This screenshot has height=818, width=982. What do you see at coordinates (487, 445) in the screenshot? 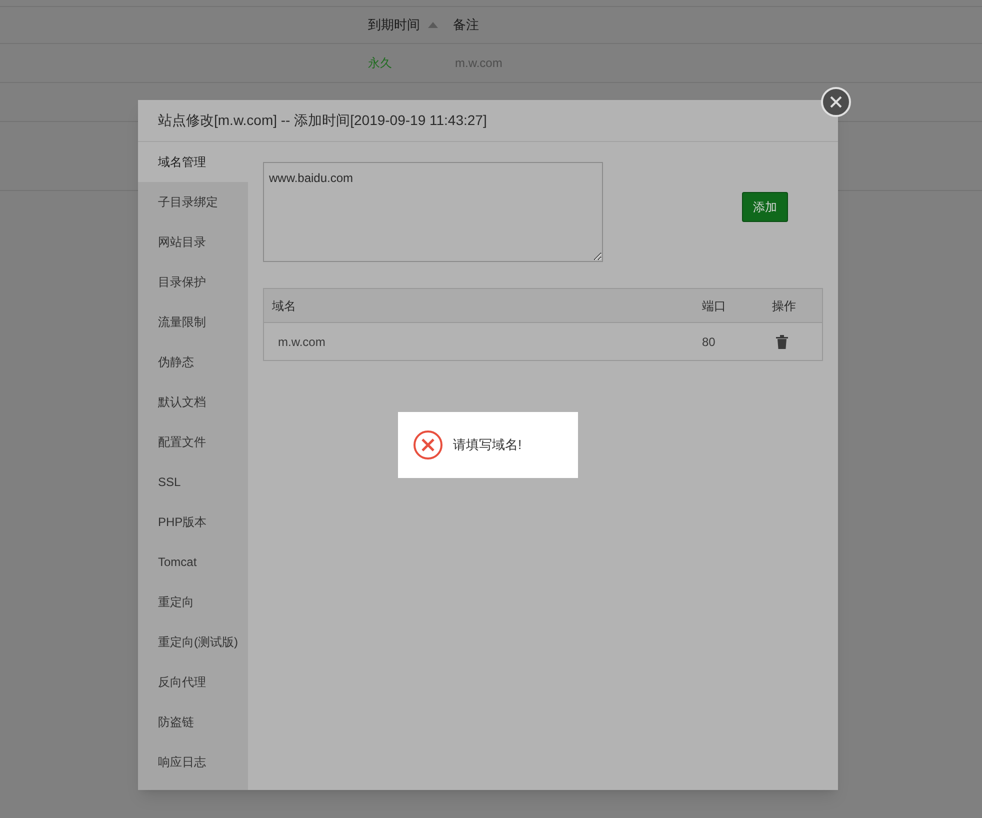
I see `toast-message: 请填写域名!` at bounding box center [487, 445].